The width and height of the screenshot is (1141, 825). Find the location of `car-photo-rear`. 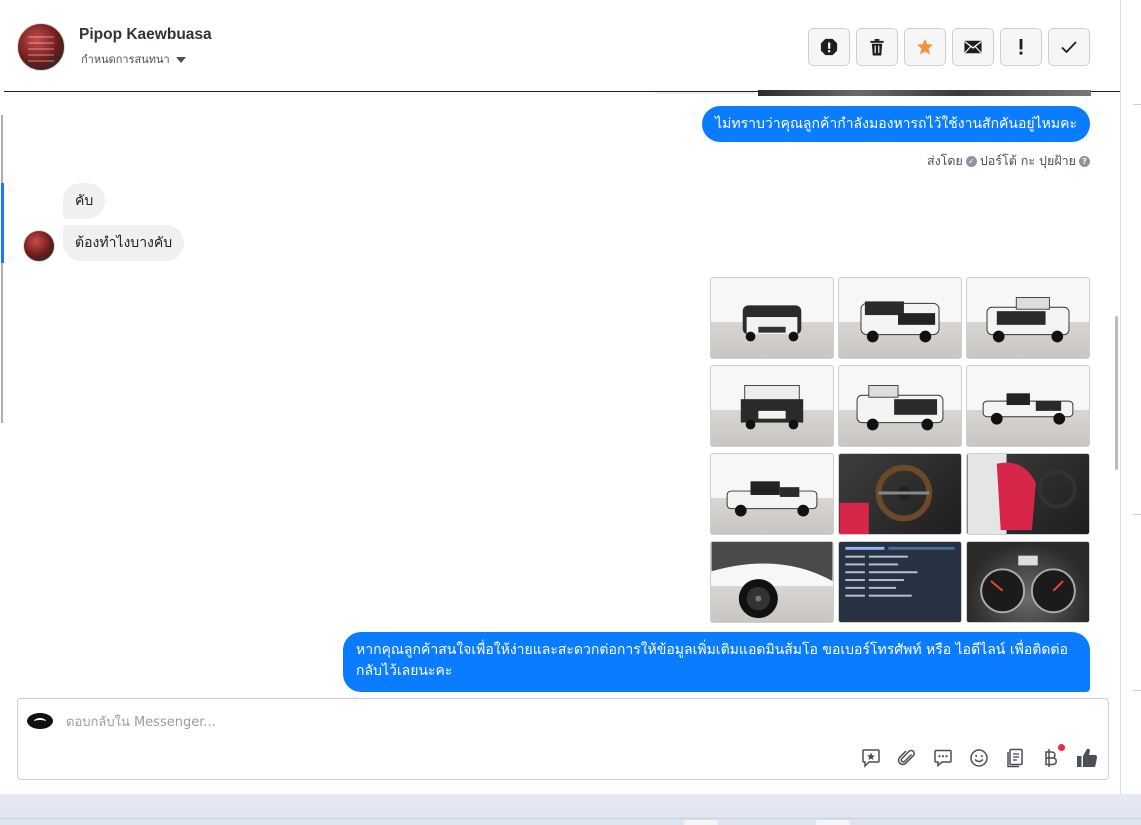

car-photo-rear is located at coordinates (1028, 320).